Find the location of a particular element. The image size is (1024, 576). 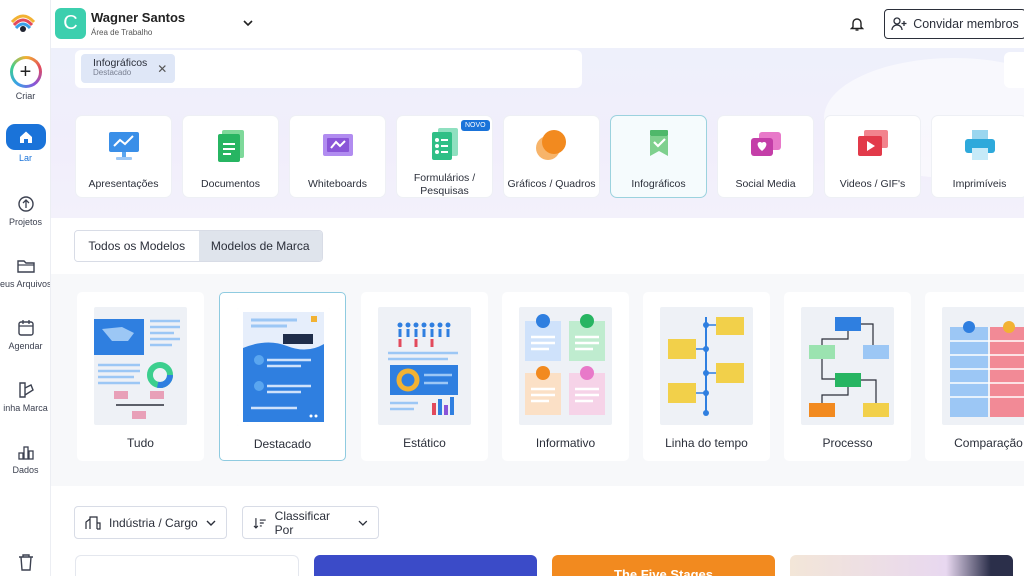

video-icon is located at coordinates (872, 143).